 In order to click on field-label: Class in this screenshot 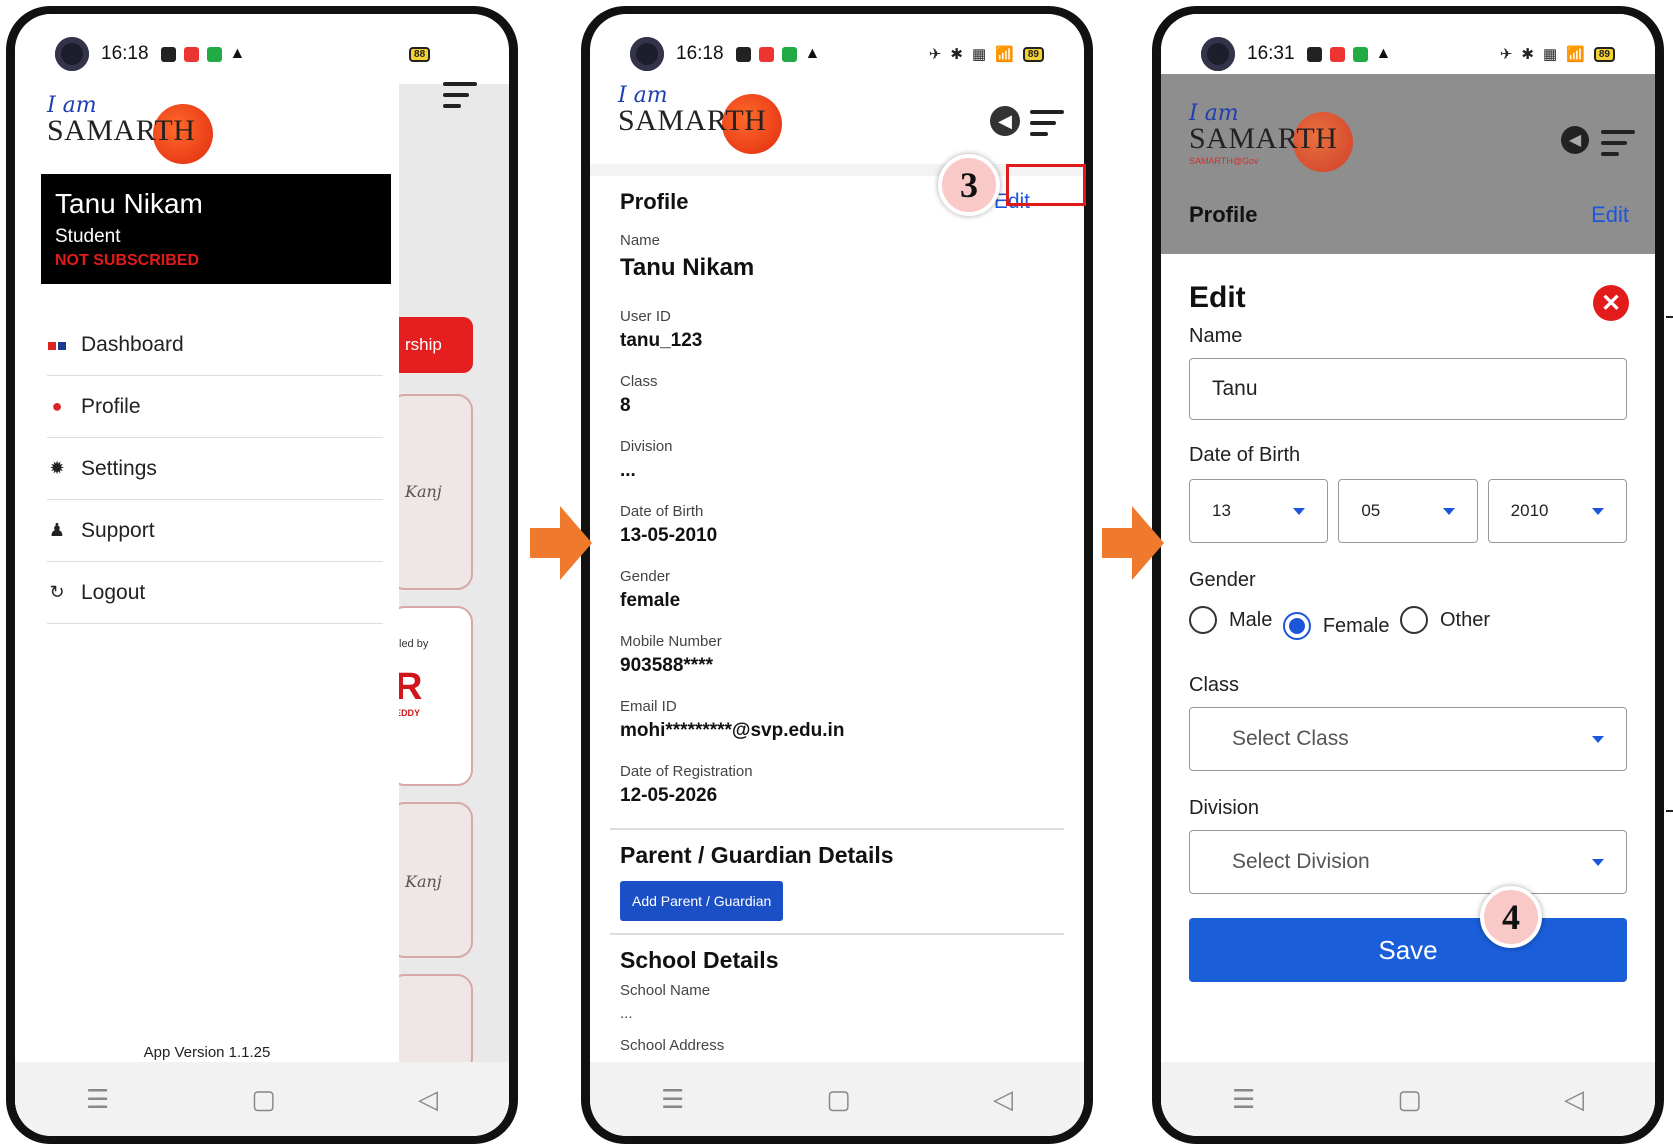, I will do `click(639, 381)`.